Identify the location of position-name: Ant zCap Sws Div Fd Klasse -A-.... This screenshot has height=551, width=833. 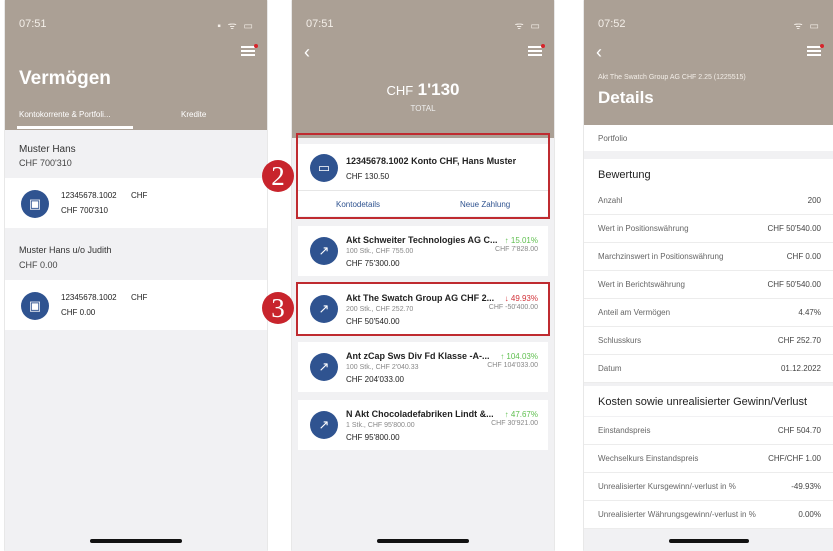
(418, 356).